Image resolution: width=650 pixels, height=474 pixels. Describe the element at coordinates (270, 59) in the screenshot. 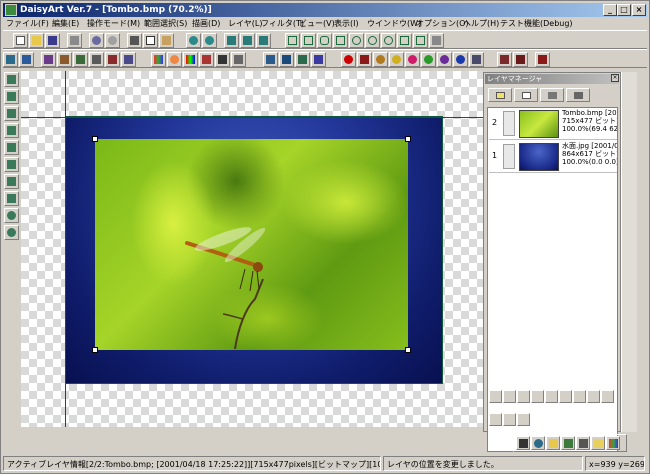

I see `move-icon` at that location.